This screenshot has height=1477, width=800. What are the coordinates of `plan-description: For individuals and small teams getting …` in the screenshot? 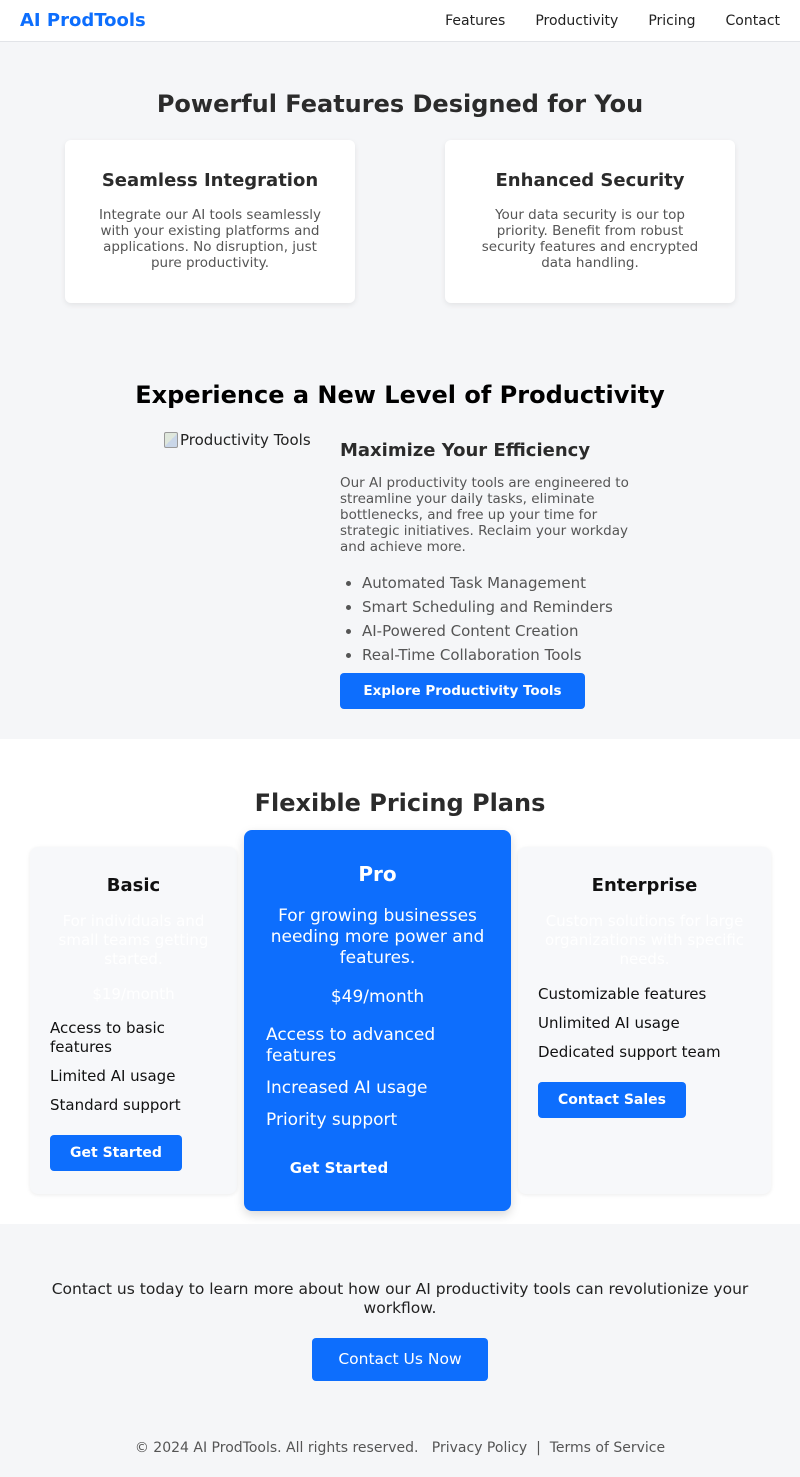 It's located at (133, 940).